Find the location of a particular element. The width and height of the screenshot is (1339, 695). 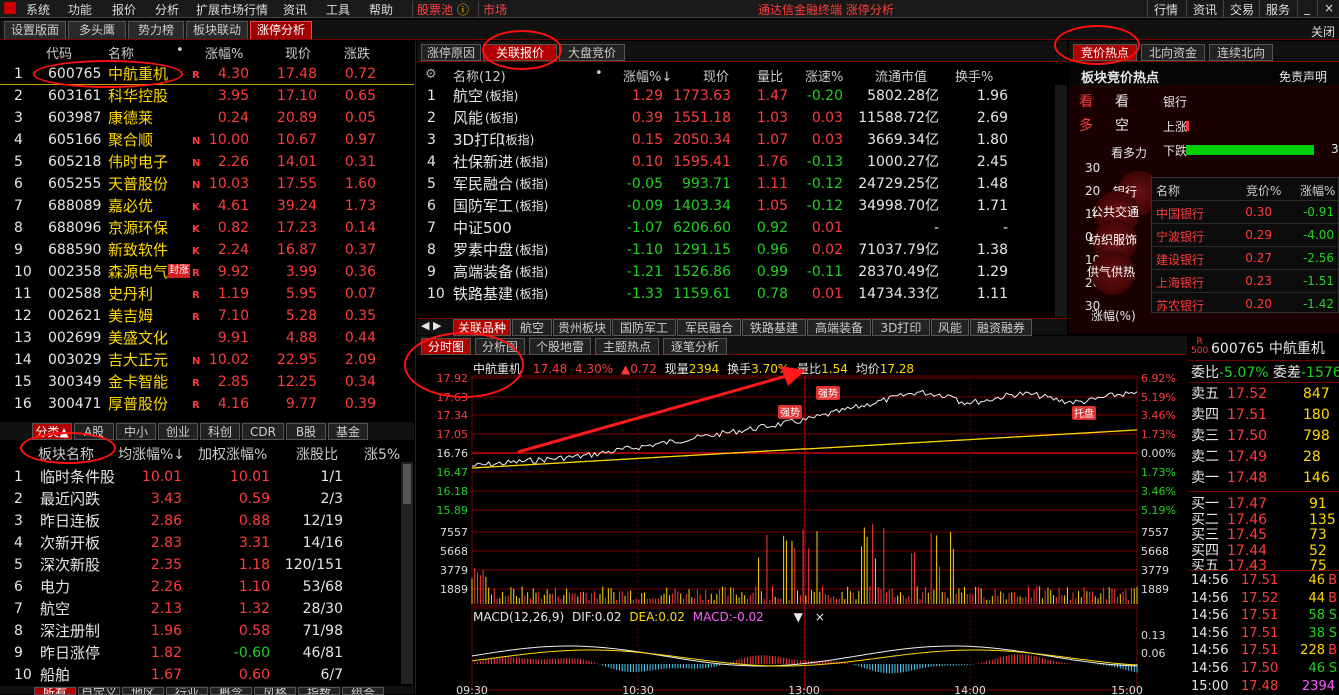

ask-row: 卖三 17.50 798 is located at coordinates (1264, 436).